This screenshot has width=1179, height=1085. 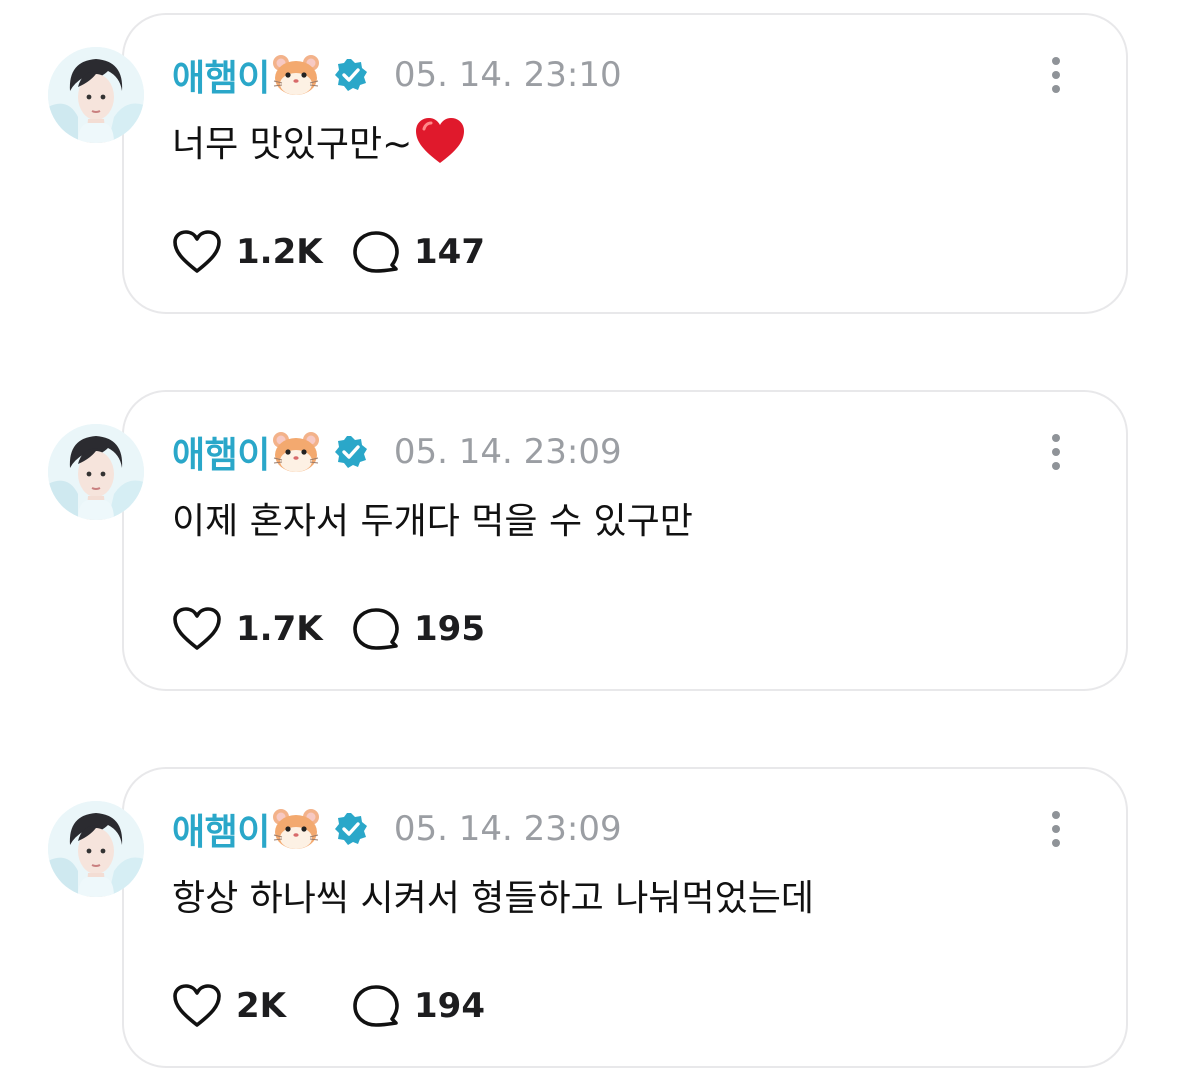 I want to click on like-button: 1.7K, so click(x=262, y=629).